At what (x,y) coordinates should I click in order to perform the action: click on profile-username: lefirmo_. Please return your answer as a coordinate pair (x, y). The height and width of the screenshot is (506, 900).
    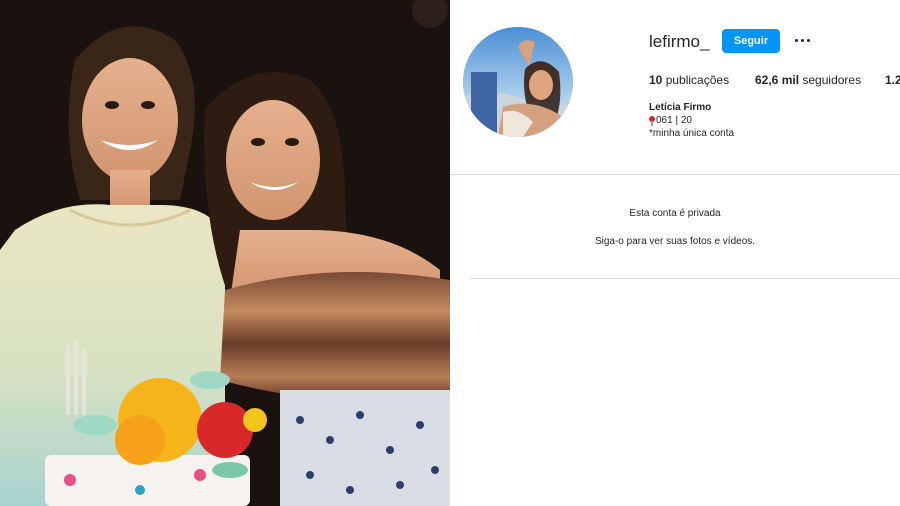
    Looking at the image, I should click on (679, 41).